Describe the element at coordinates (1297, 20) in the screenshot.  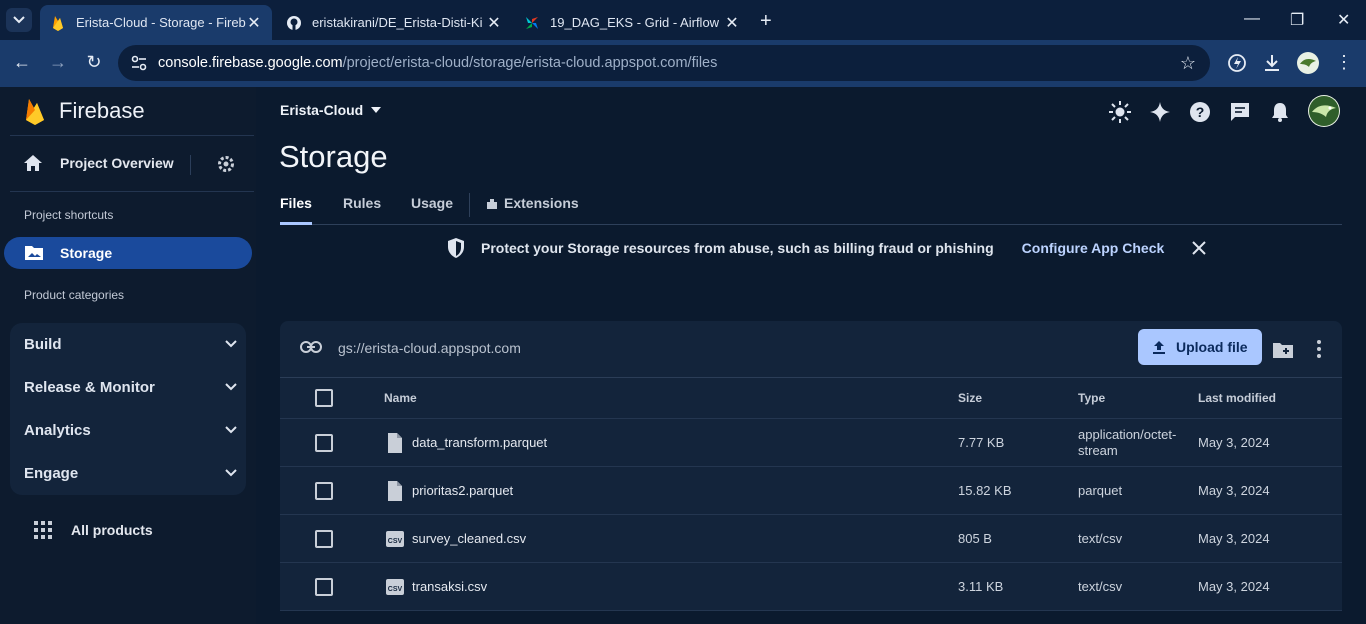
I see `restore-icon: ❐` at that location.